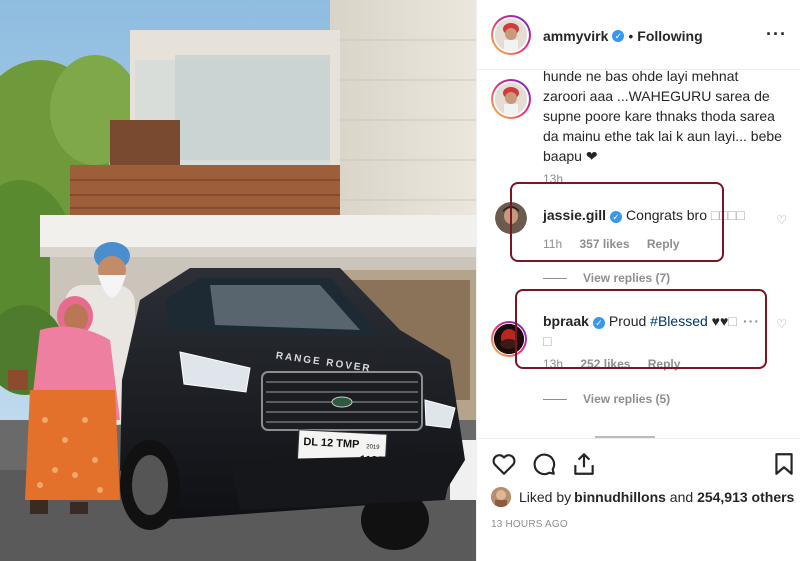  I want to click on comment-1-meta: 11h 357 likes Reply, so click(618, 244).